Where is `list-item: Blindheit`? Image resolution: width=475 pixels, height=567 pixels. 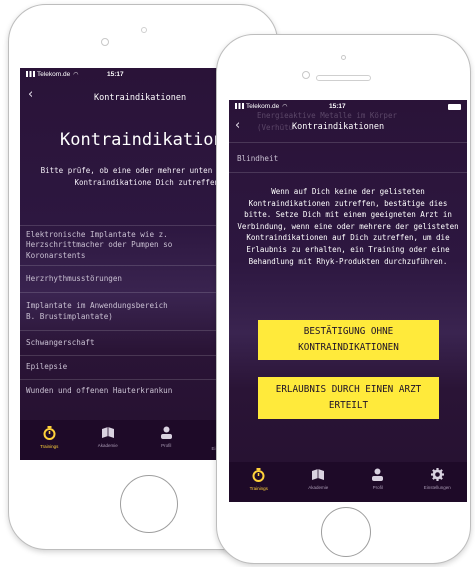
list-item: Blindheit is located at coordinates (257, 158).